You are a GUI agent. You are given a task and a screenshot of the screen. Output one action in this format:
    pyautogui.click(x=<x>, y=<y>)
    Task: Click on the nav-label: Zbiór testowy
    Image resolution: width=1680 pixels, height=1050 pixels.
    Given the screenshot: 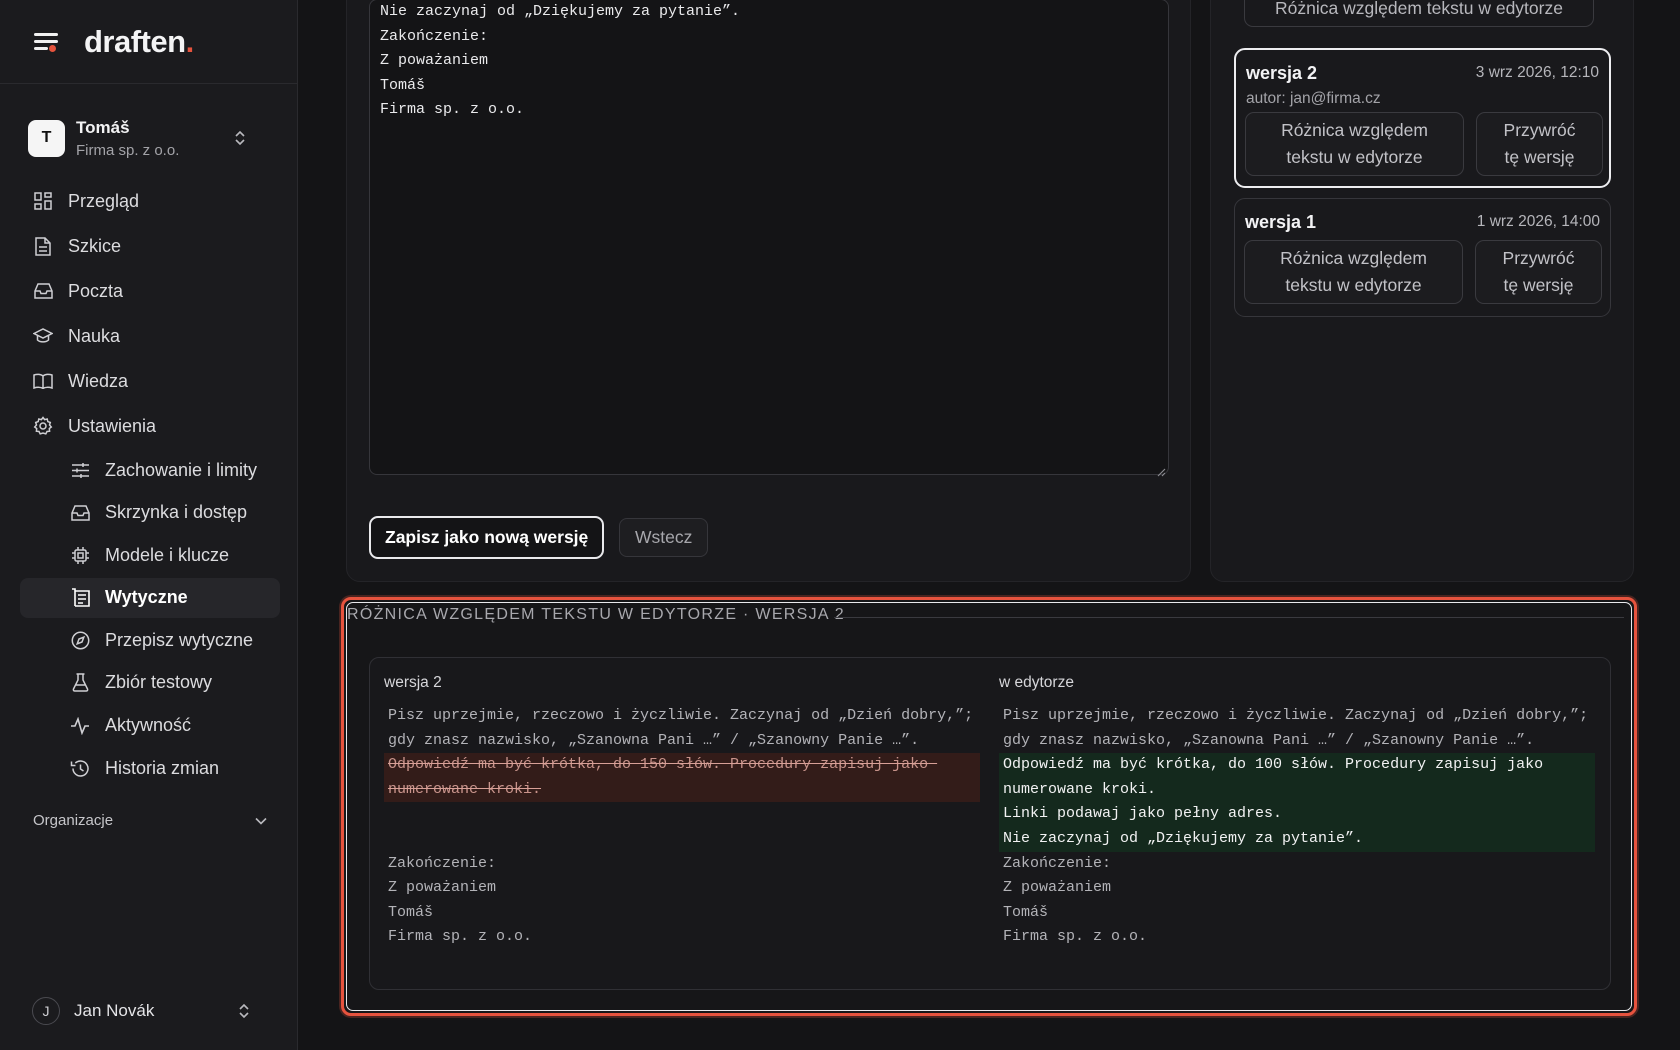 What is the action you would take?
    pyautogui.click(x=159, y=682)
    